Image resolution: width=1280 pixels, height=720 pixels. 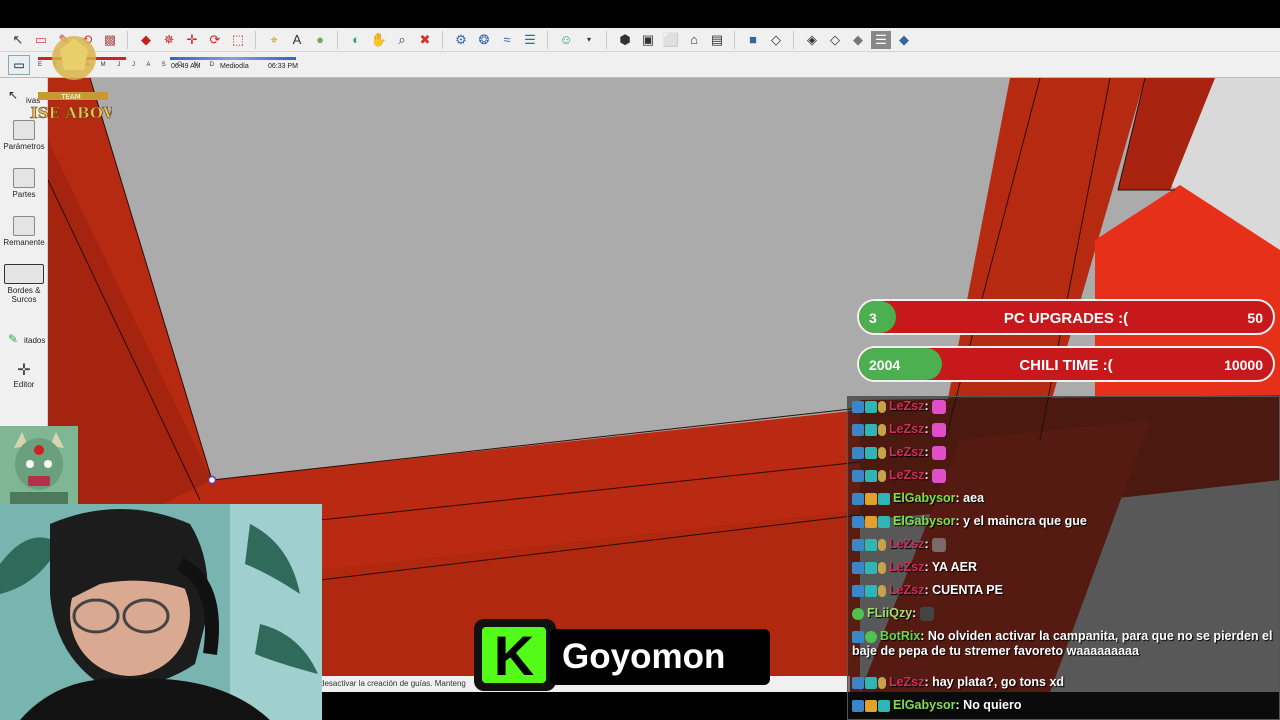 What do you see at coordinates (425, 40) in the screenshot?
I see `zoom-extents-icon: ✖` at bounding box center [425, 40].